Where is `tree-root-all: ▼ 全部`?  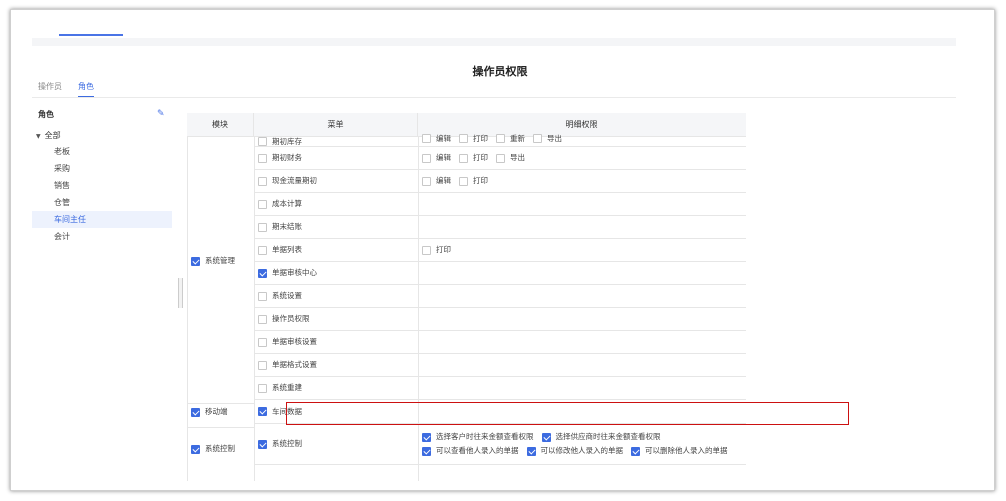
tree-root-all: ▼ 全部 is located at coordinates (102, 136).